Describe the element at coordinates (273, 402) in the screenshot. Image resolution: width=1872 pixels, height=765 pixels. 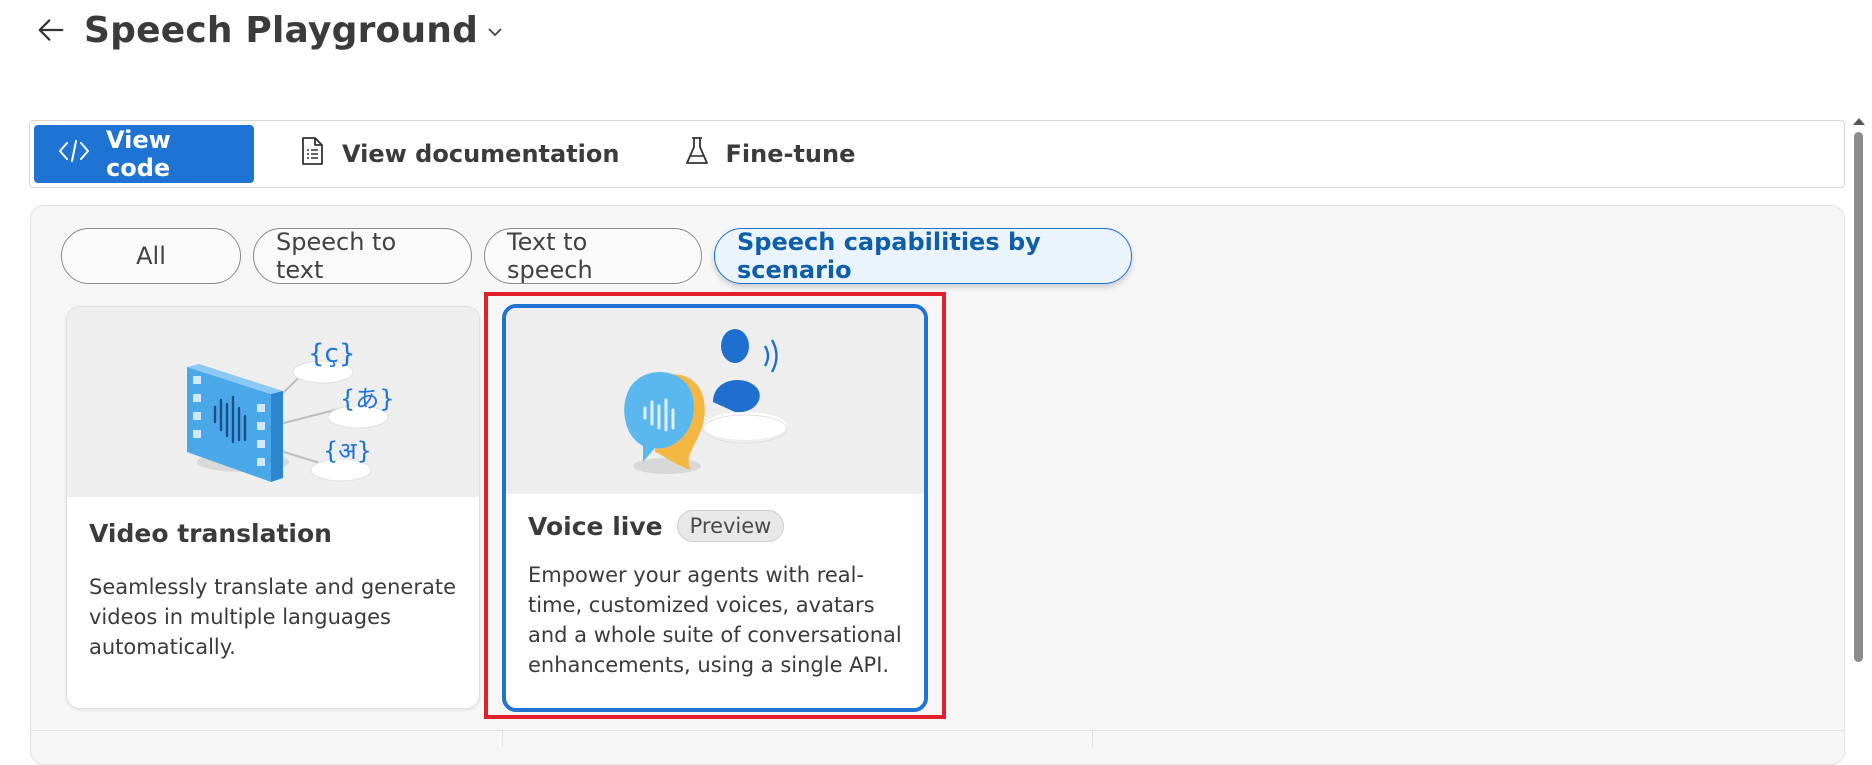
I see `video-translation-illustration: {ç} {あ} {अ}` at that location.